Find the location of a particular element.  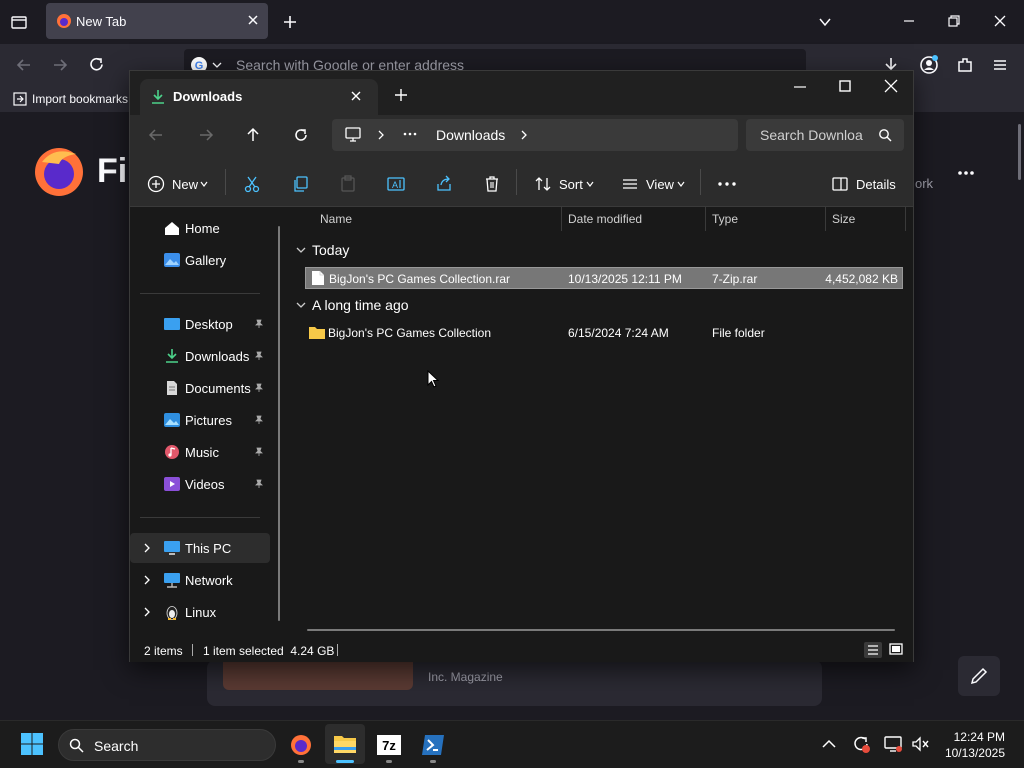

share-icon is located at coordinates (444, 184).